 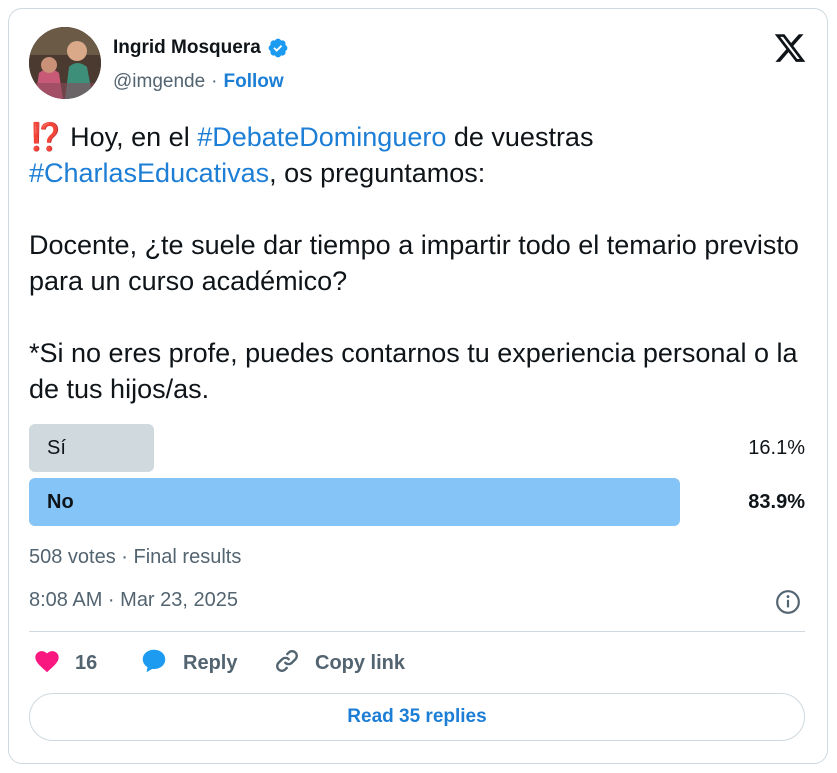 I want to click on tweet-header: Ingrid Mosquera @imgende · Follow, so click(x=419, y=63).